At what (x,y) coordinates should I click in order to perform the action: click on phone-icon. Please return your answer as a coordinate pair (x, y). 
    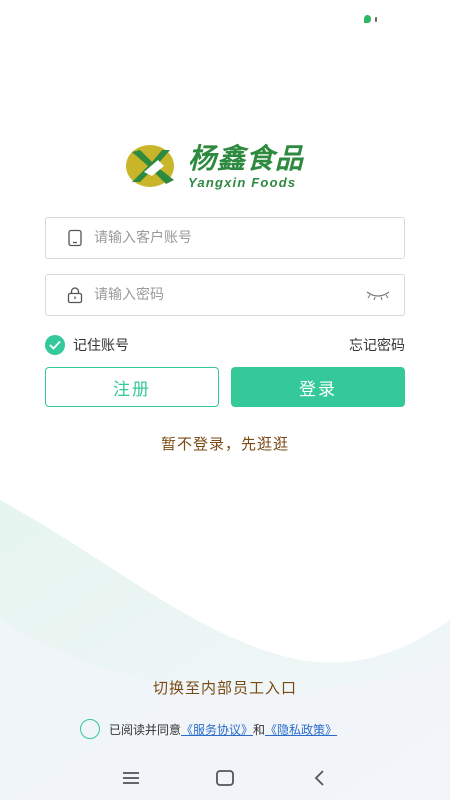
    Looking at the image, I should click on (75, 238).